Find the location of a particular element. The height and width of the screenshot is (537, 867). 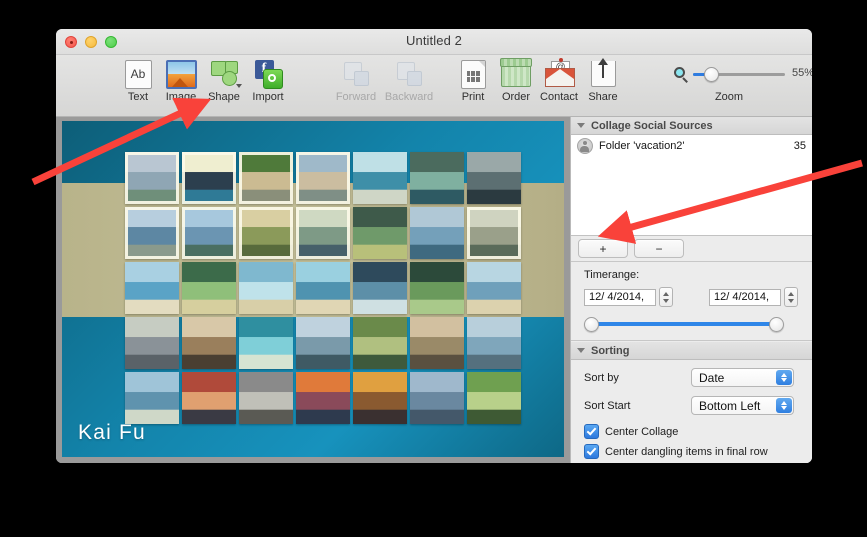

title-bar: Untitled 2 is located at coordinates (434, 42).